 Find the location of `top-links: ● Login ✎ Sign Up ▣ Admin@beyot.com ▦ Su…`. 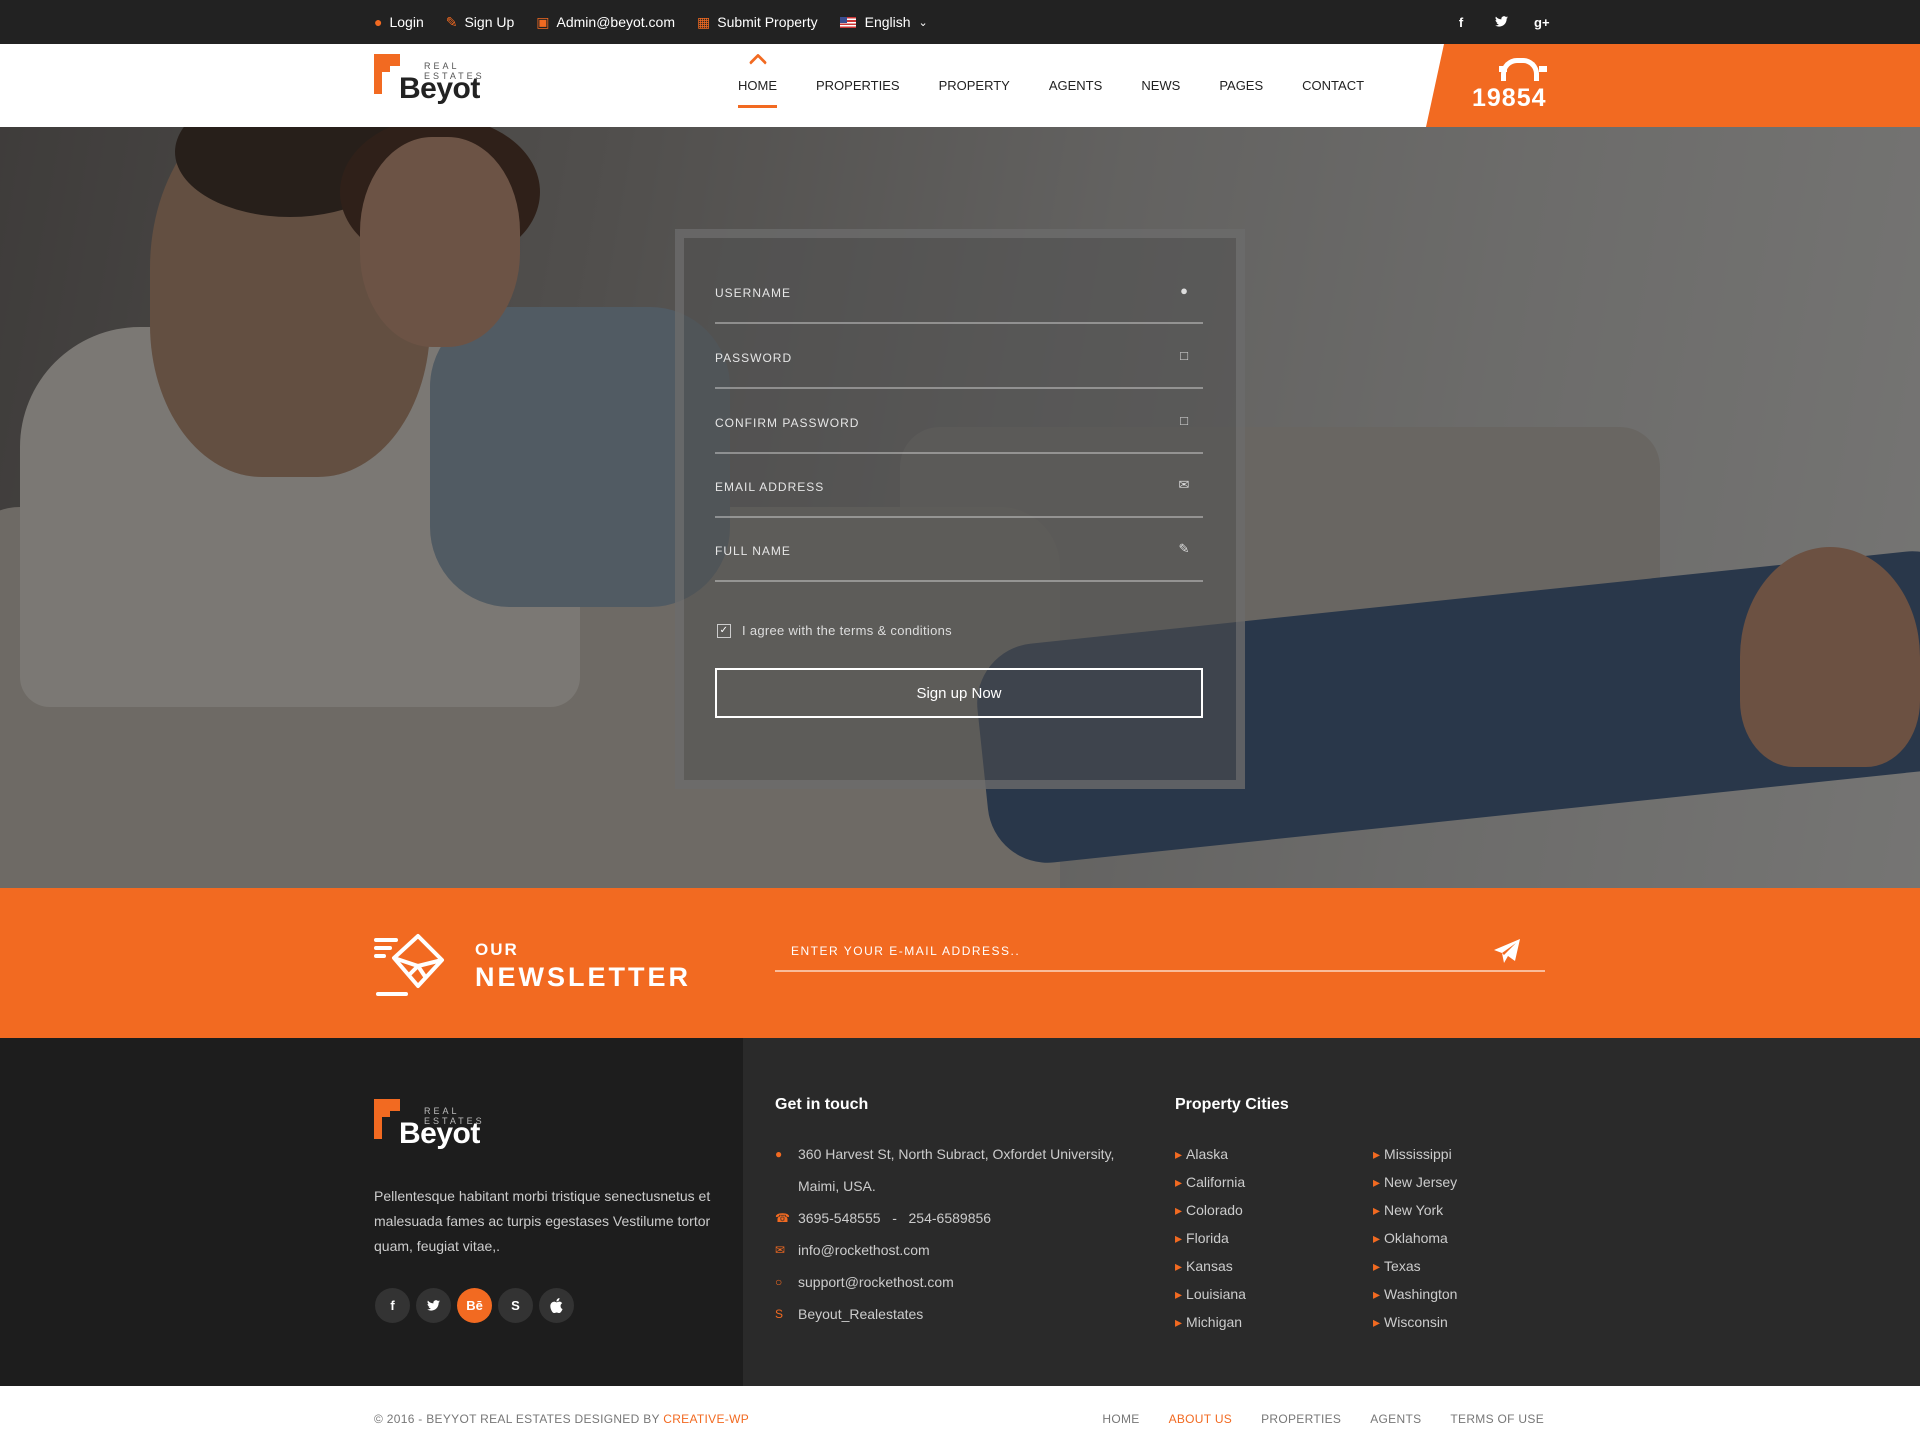

top-links: ● Login ✎ Sign Up ▣ Admin@beyot.com ▦ Su… is located at coordinates (662, 22).